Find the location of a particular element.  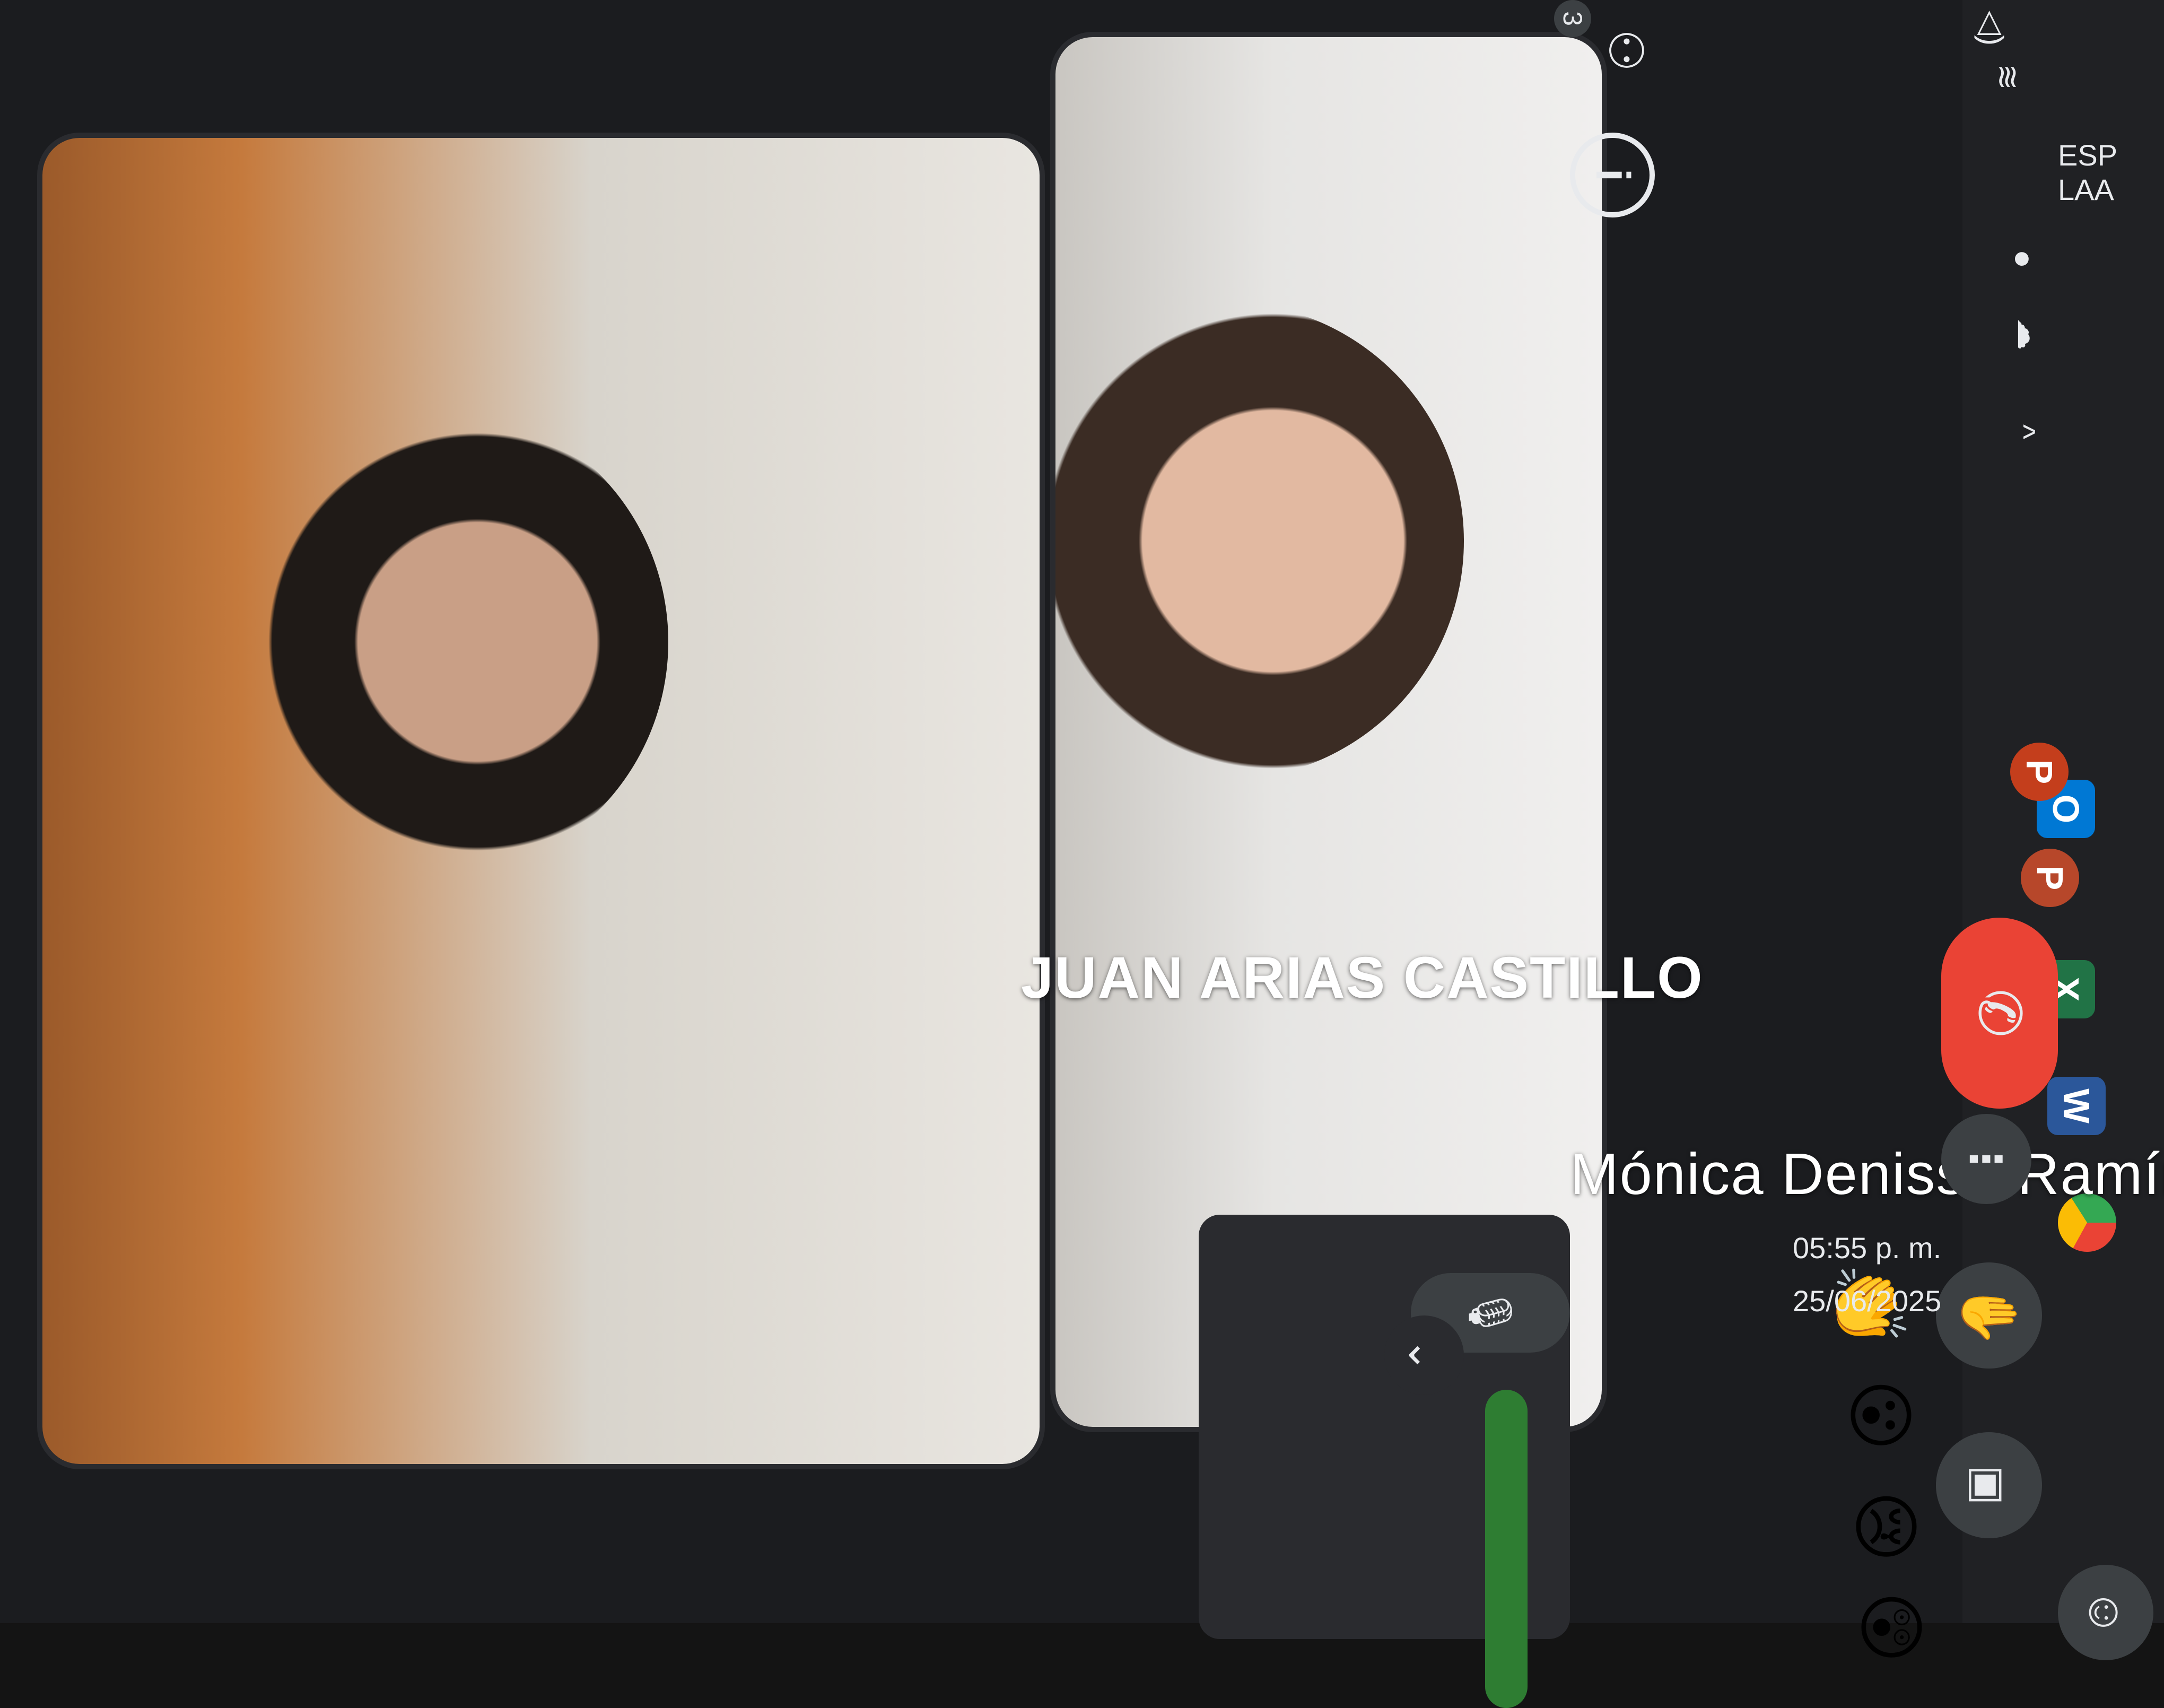

emoji-button: ☺ is located at coordinates (2105, 1613).